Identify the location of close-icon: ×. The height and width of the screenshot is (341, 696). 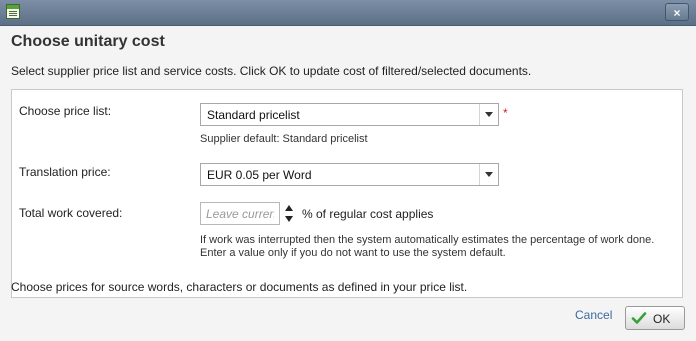
(677, 13).